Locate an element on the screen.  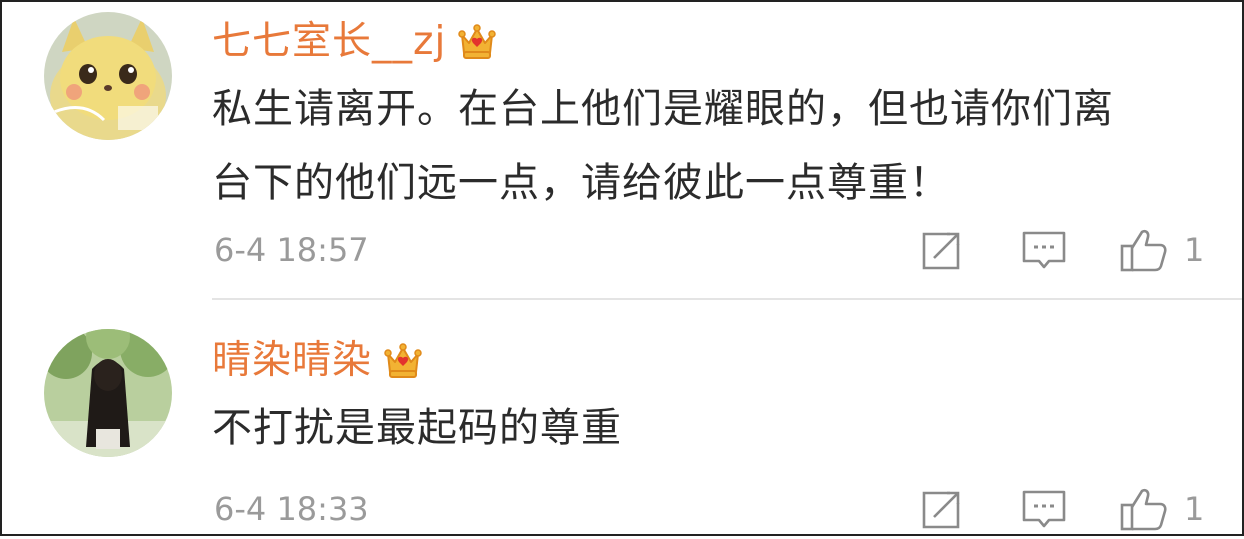
username-link: 晴染晴染 is located at coordinates (292, 361).